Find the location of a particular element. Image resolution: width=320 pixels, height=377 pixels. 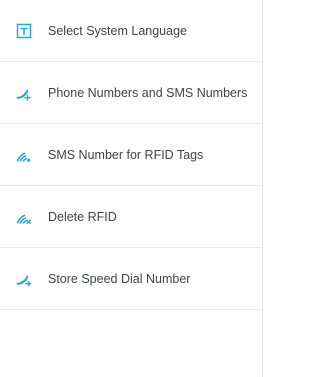

phone-plus-icon is located at coordinates (24, 93).